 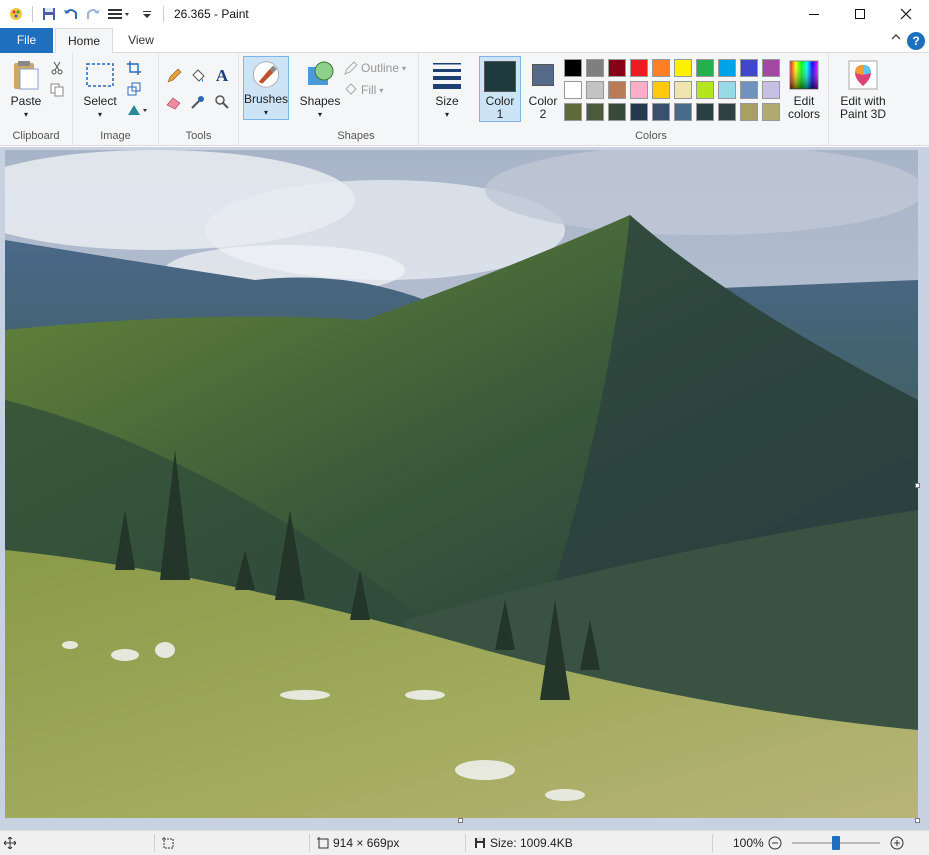 I want to click on cut-icon, so click(x=57, y=68).